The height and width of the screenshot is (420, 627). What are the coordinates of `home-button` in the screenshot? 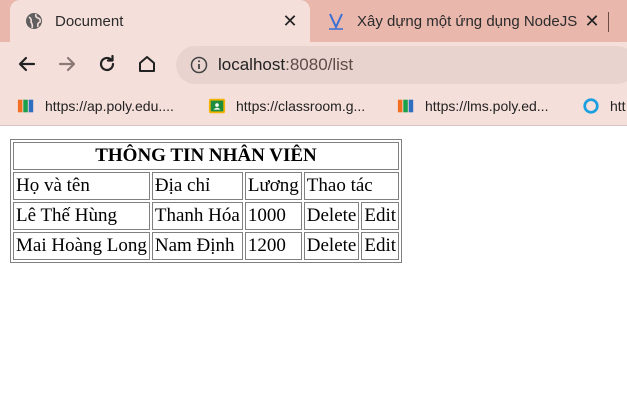 It's located at (147, 64).